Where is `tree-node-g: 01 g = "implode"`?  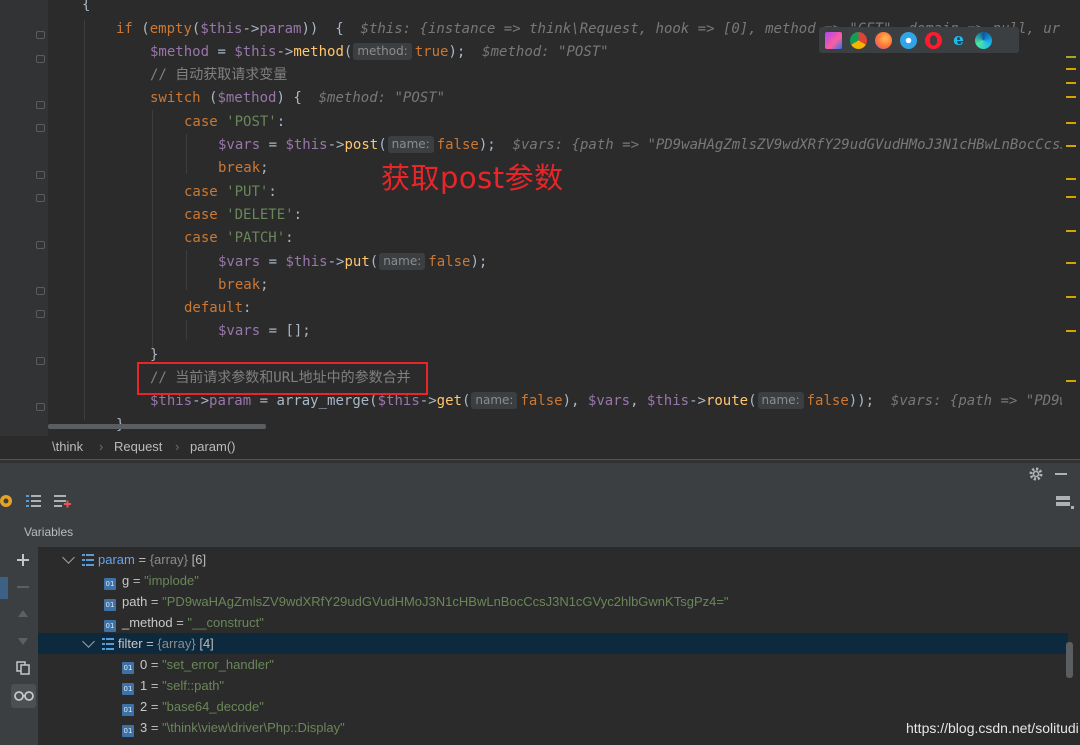 tree-node-g: 01 g = "implode" is located at coordinates (553, 580).